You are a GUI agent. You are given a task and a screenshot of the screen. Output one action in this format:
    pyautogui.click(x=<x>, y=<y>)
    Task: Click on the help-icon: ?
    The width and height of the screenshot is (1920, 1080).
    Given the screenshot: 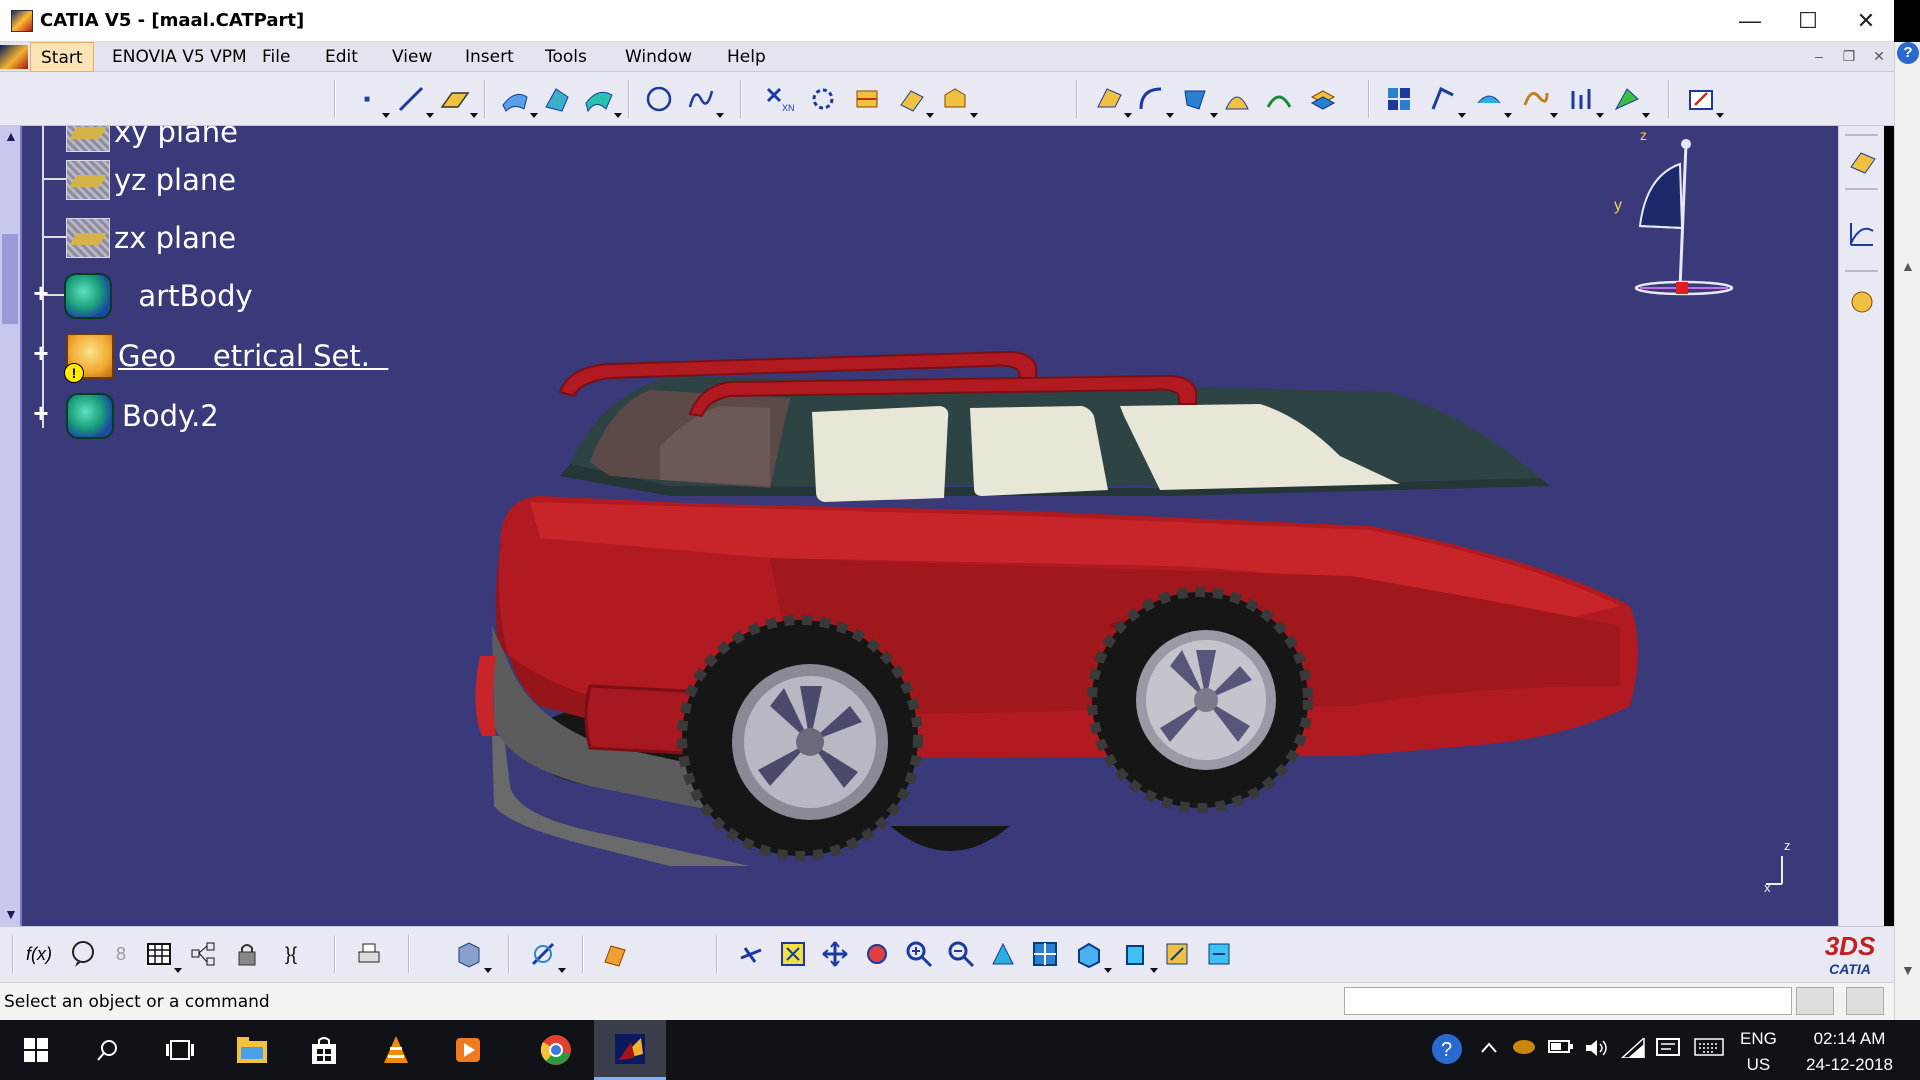 What is the action you would take?
    pyautogui.click(x=1908, y=53)
    